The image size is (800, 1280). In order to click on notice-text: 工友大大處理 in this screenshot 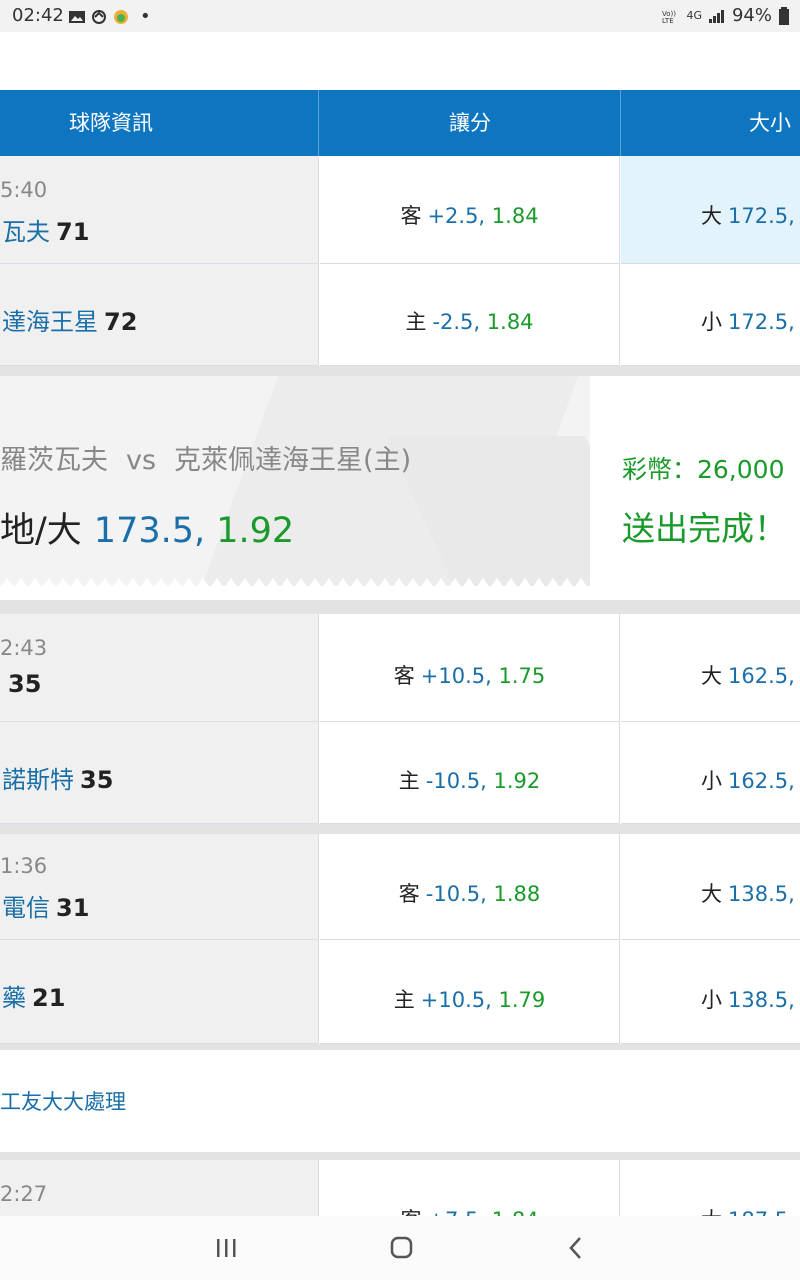, I will do `click(63, 1101)`.